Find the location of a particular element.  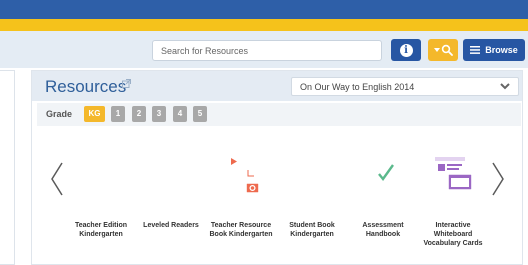

resource-label-assessment-handbook: Assessment Handbook is located at coordinates (383, 230).